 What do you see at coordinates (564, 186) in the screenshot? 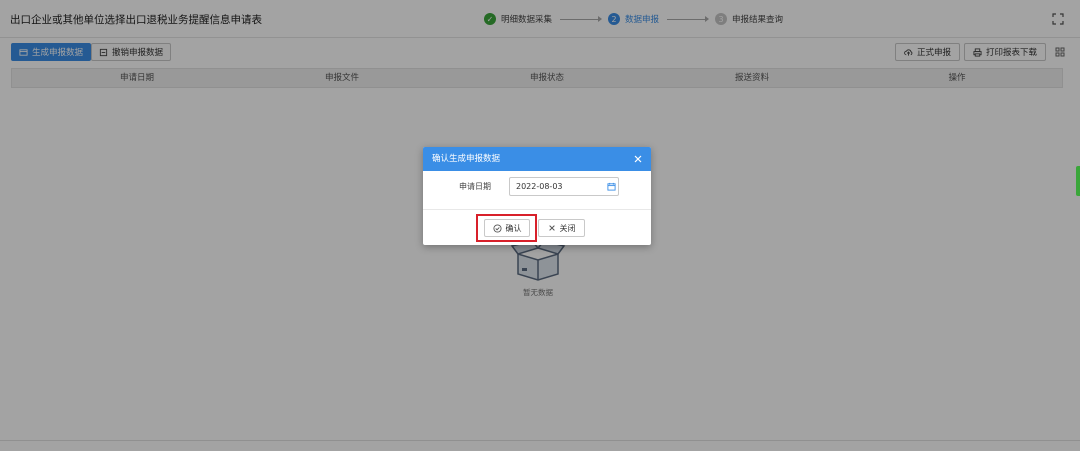
I see `apply-date-input` at bounding box center [564, 186].